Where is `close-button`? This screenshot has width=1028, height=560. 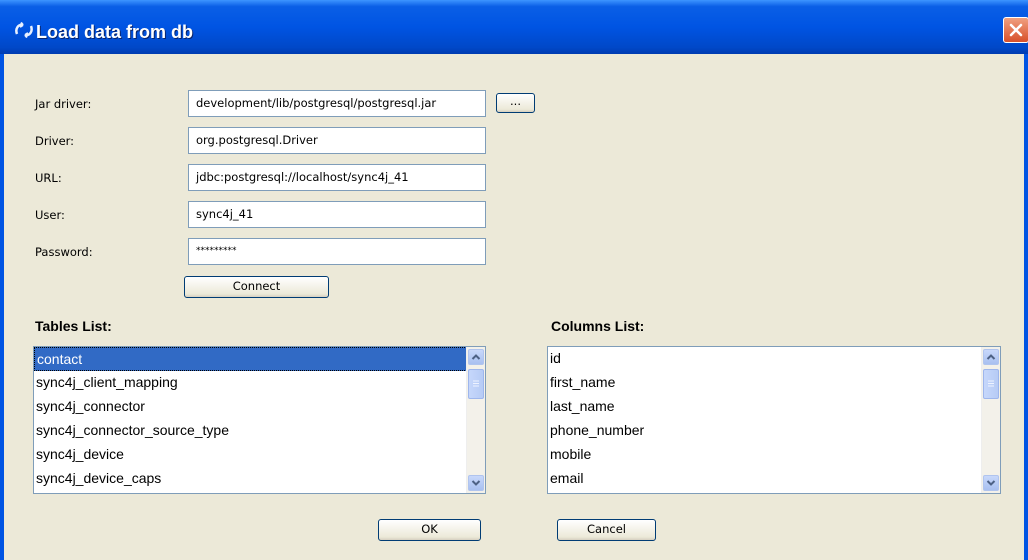
close-button is located at coordinates (1015, 30).